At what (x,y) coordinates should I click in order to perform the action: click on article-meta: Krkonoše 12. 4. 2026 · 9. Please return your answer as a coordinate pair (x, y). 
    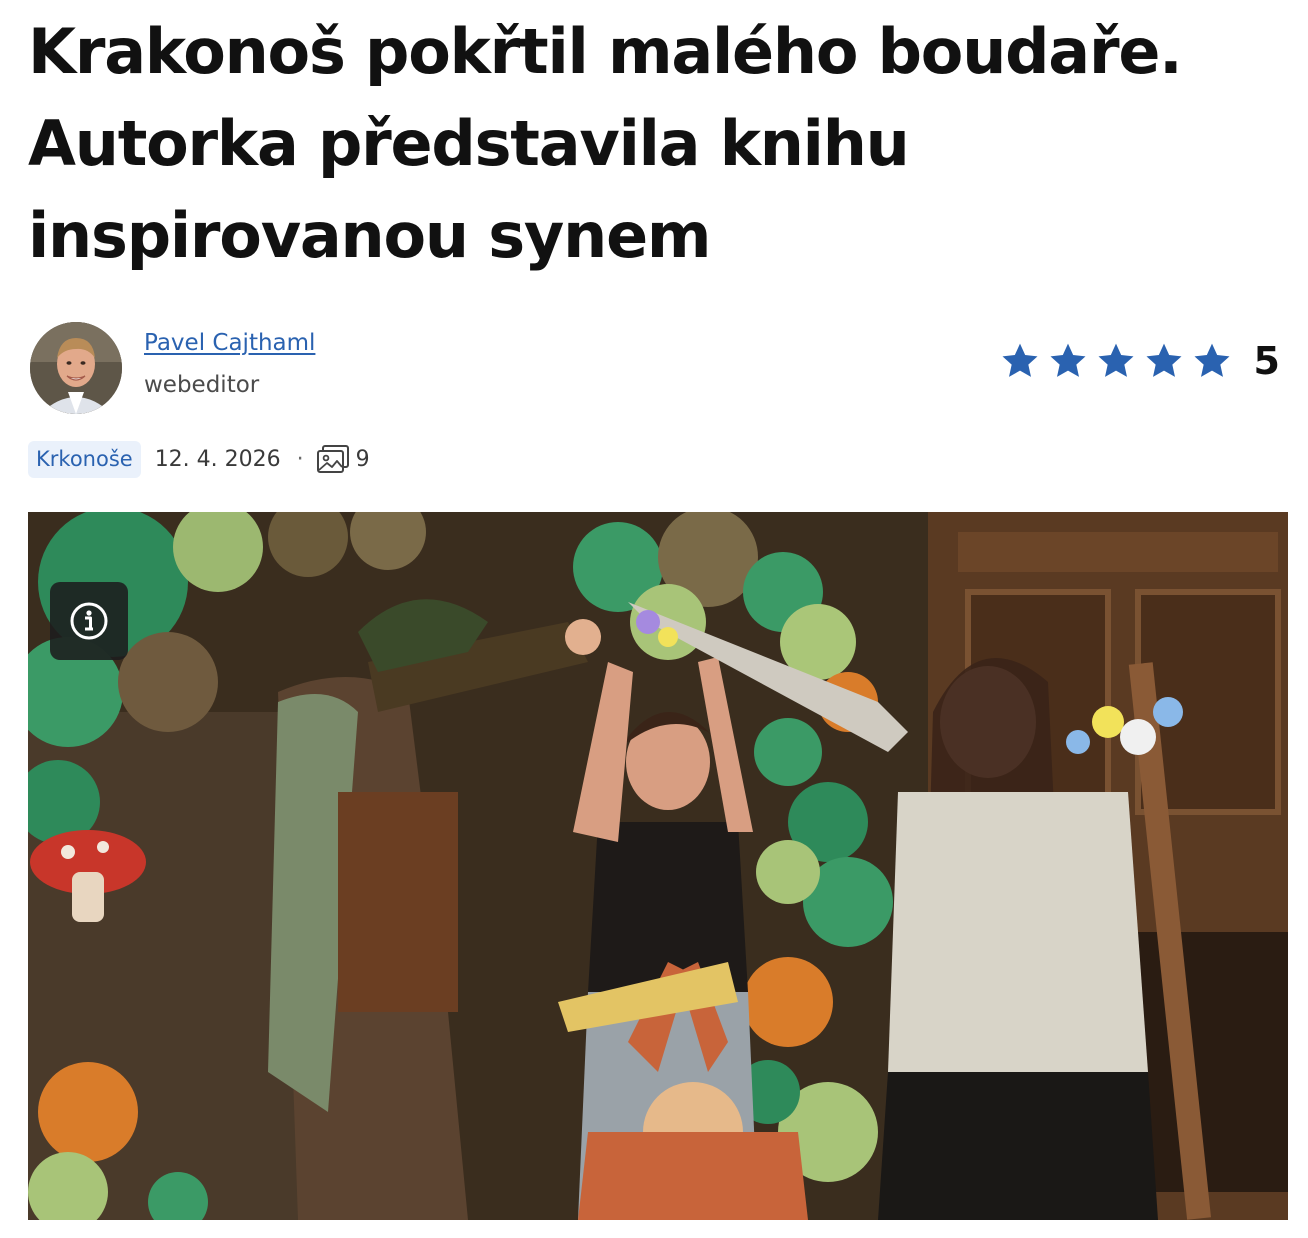
    Looking at the image, I should click on (199, 459).